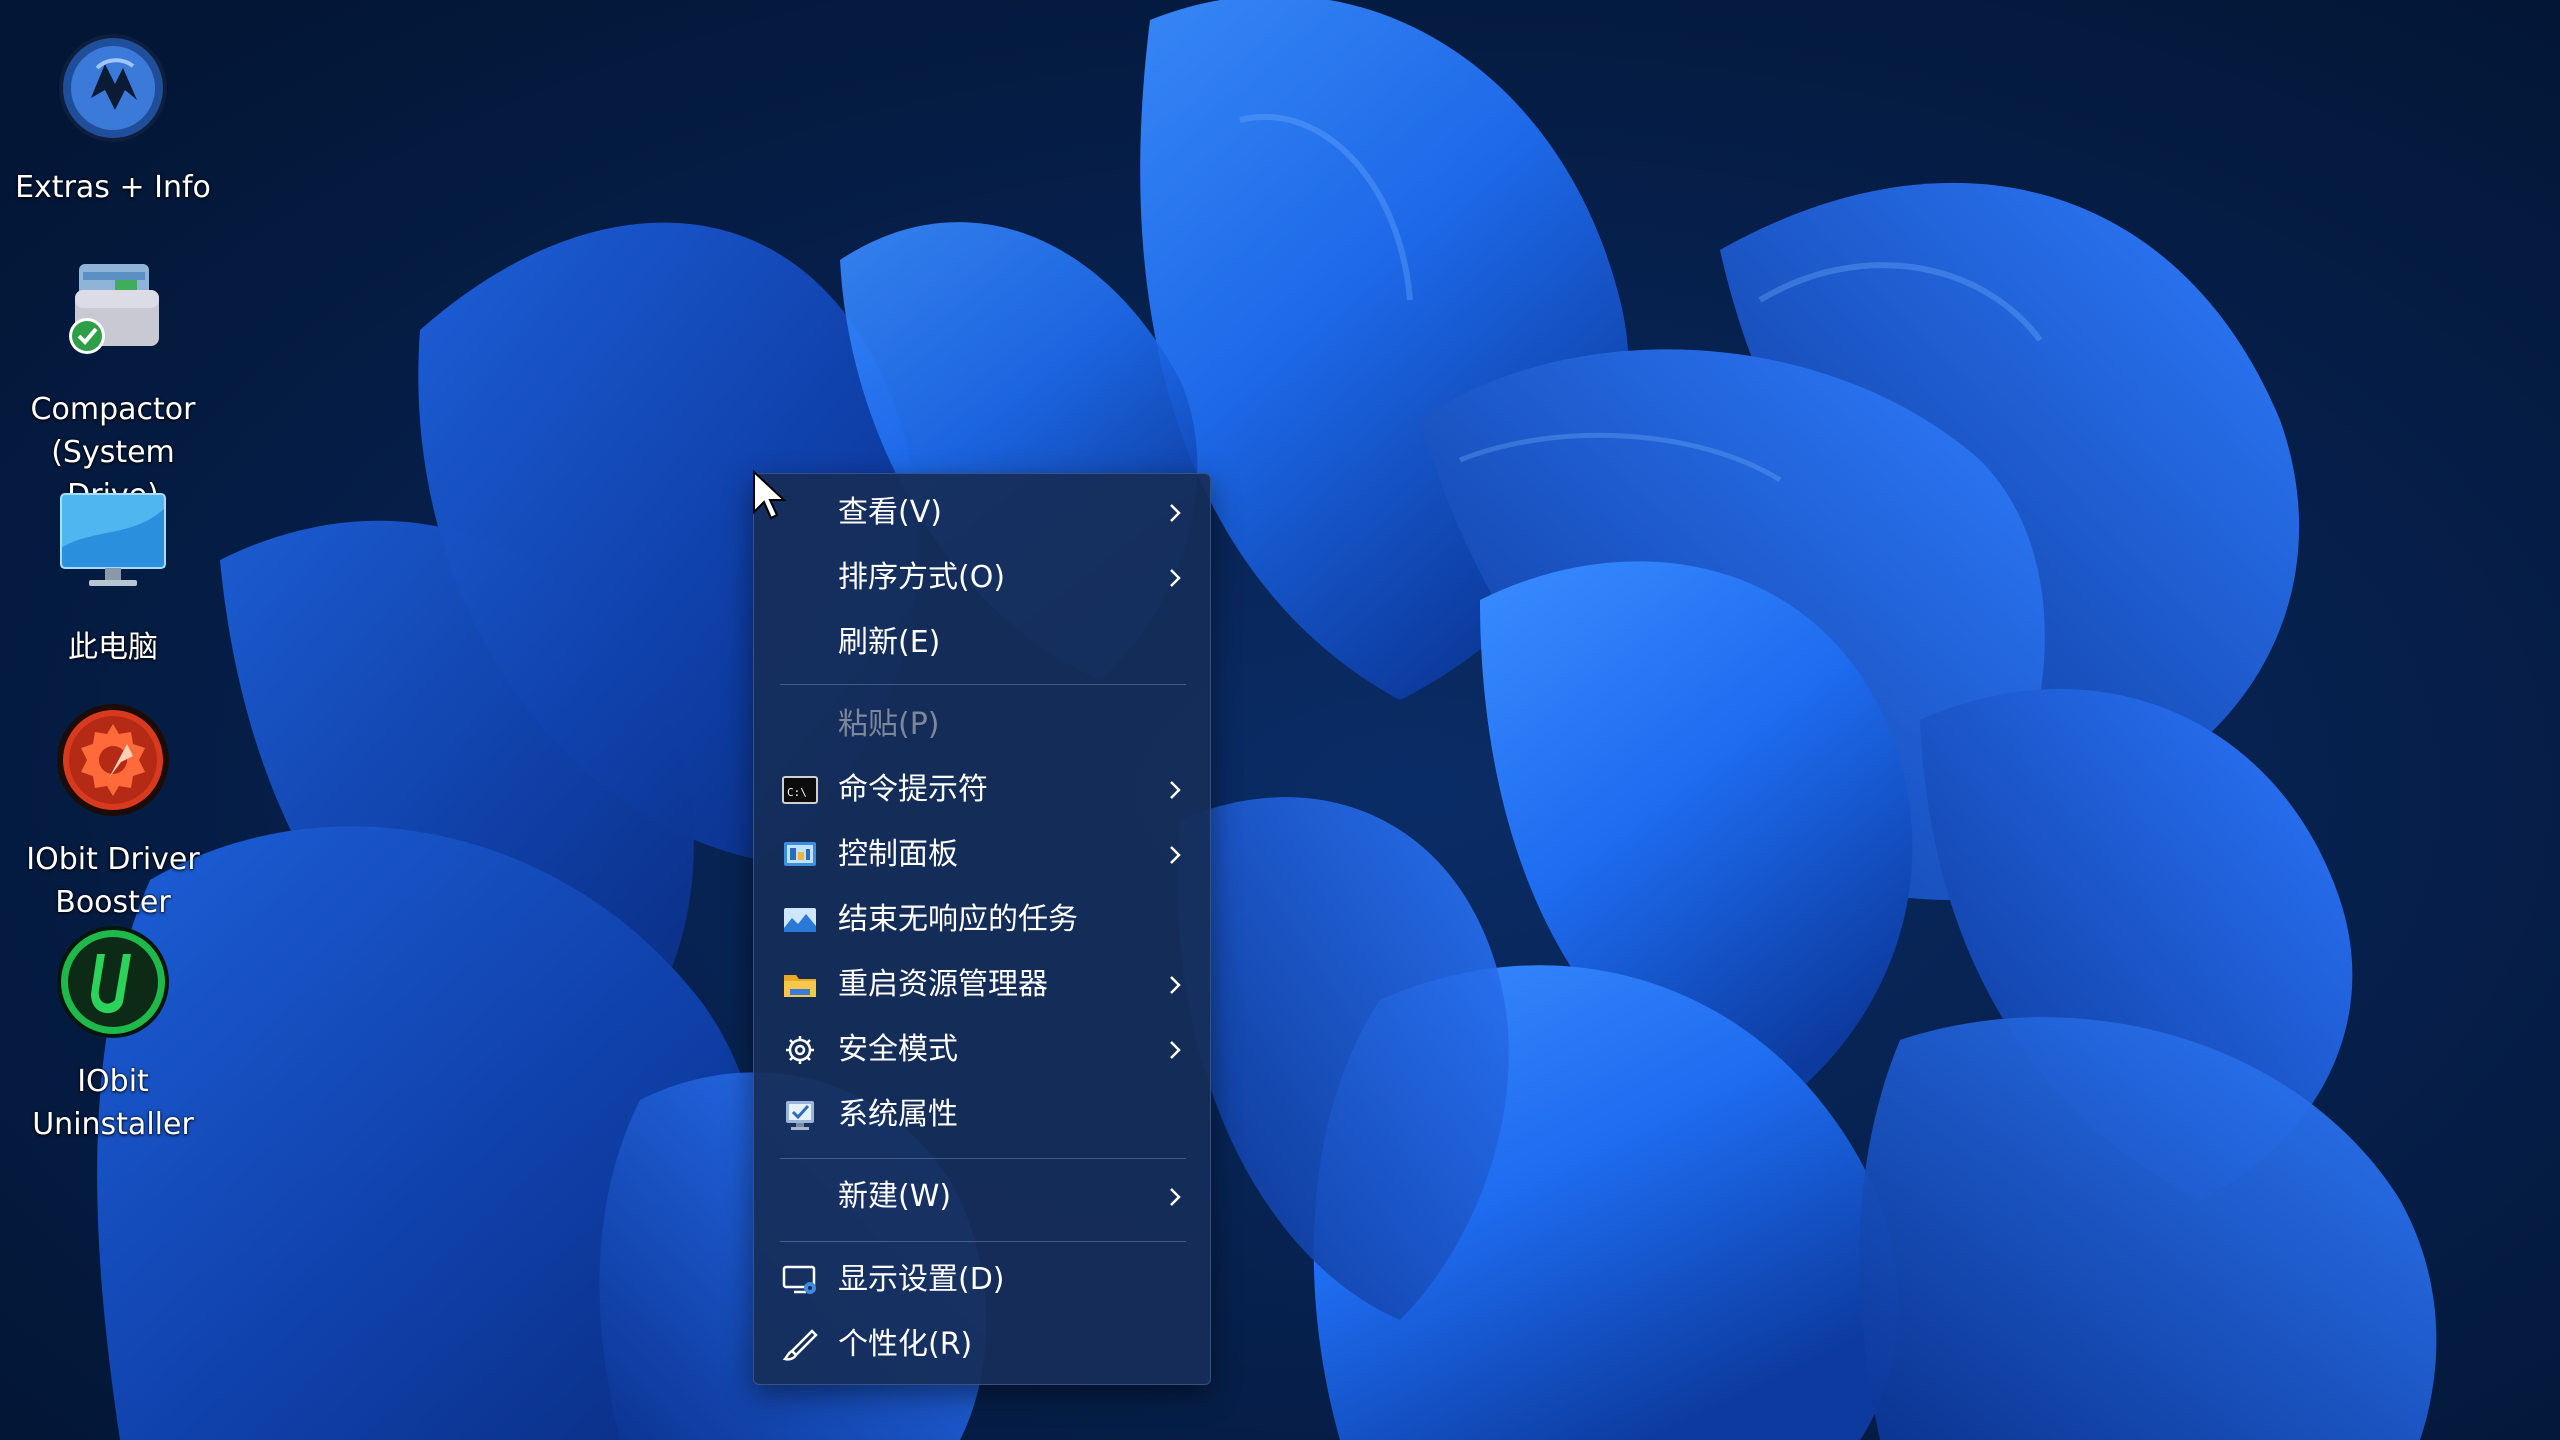  What do you see at coordinates (113, 187) in the screenshot?
I see `desktop-icon-label: Extras + Info` at bounding box center [113, 187].